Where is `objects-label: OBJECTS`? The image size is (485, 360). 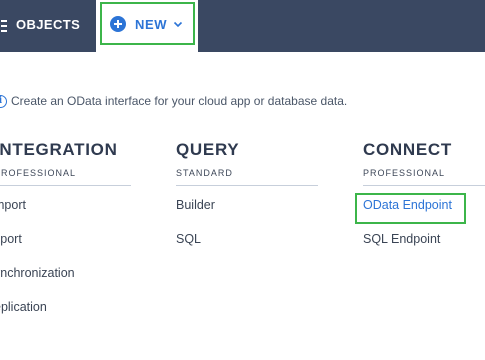
objects-label: OBJECTS is located at coordinates (48, 24).